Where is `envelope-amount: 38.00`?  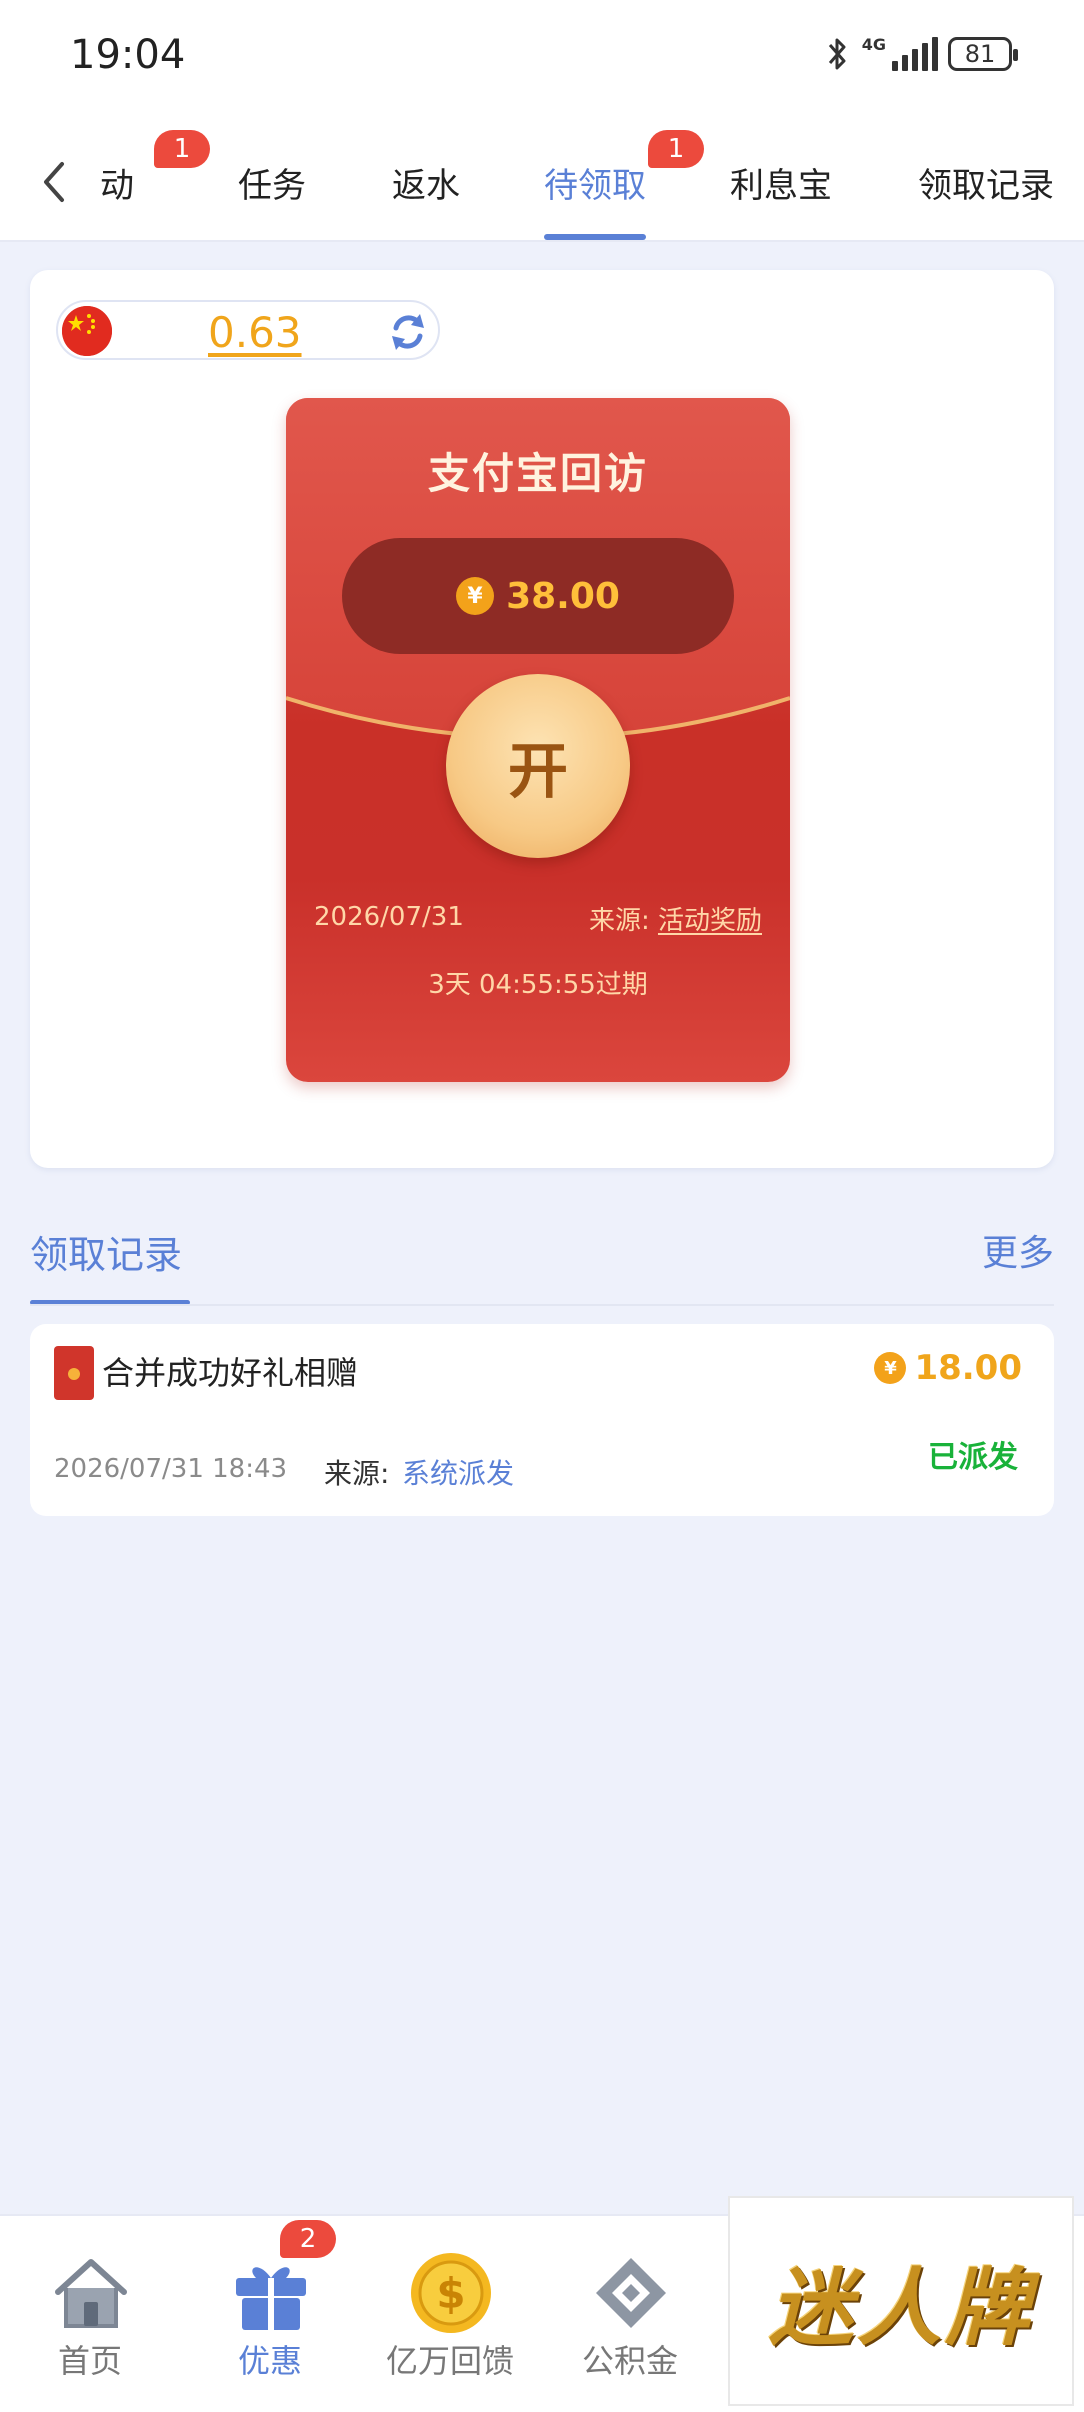 envelope-amount: 38.00 is located at coordinates (563, 596).